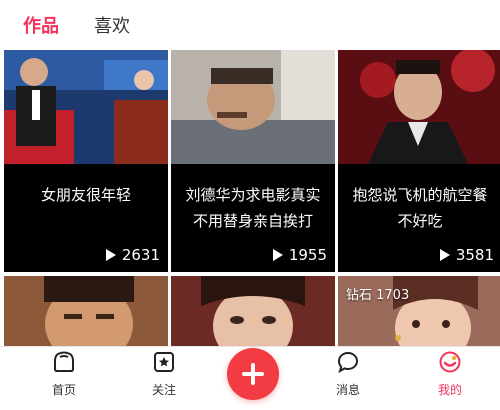 This screenshot has height=410, width=500. I want to click on video-caption: 刘德华为求电影真实不用替身亲自挨打 1955, so click(253, 218).